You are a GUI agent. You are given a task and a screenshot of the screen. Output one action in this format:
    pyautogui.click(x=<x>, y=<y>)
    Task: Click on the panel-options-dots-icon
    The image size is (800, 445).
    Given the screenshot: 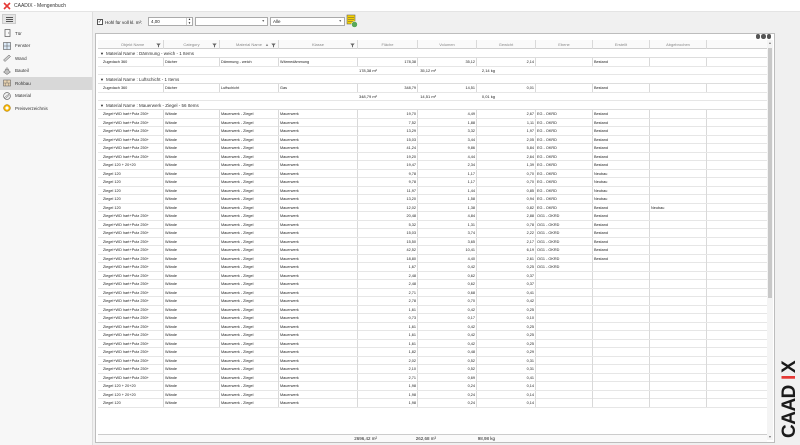 What is the action you would take?
    pyautogui.click(x=763, y=36)
    